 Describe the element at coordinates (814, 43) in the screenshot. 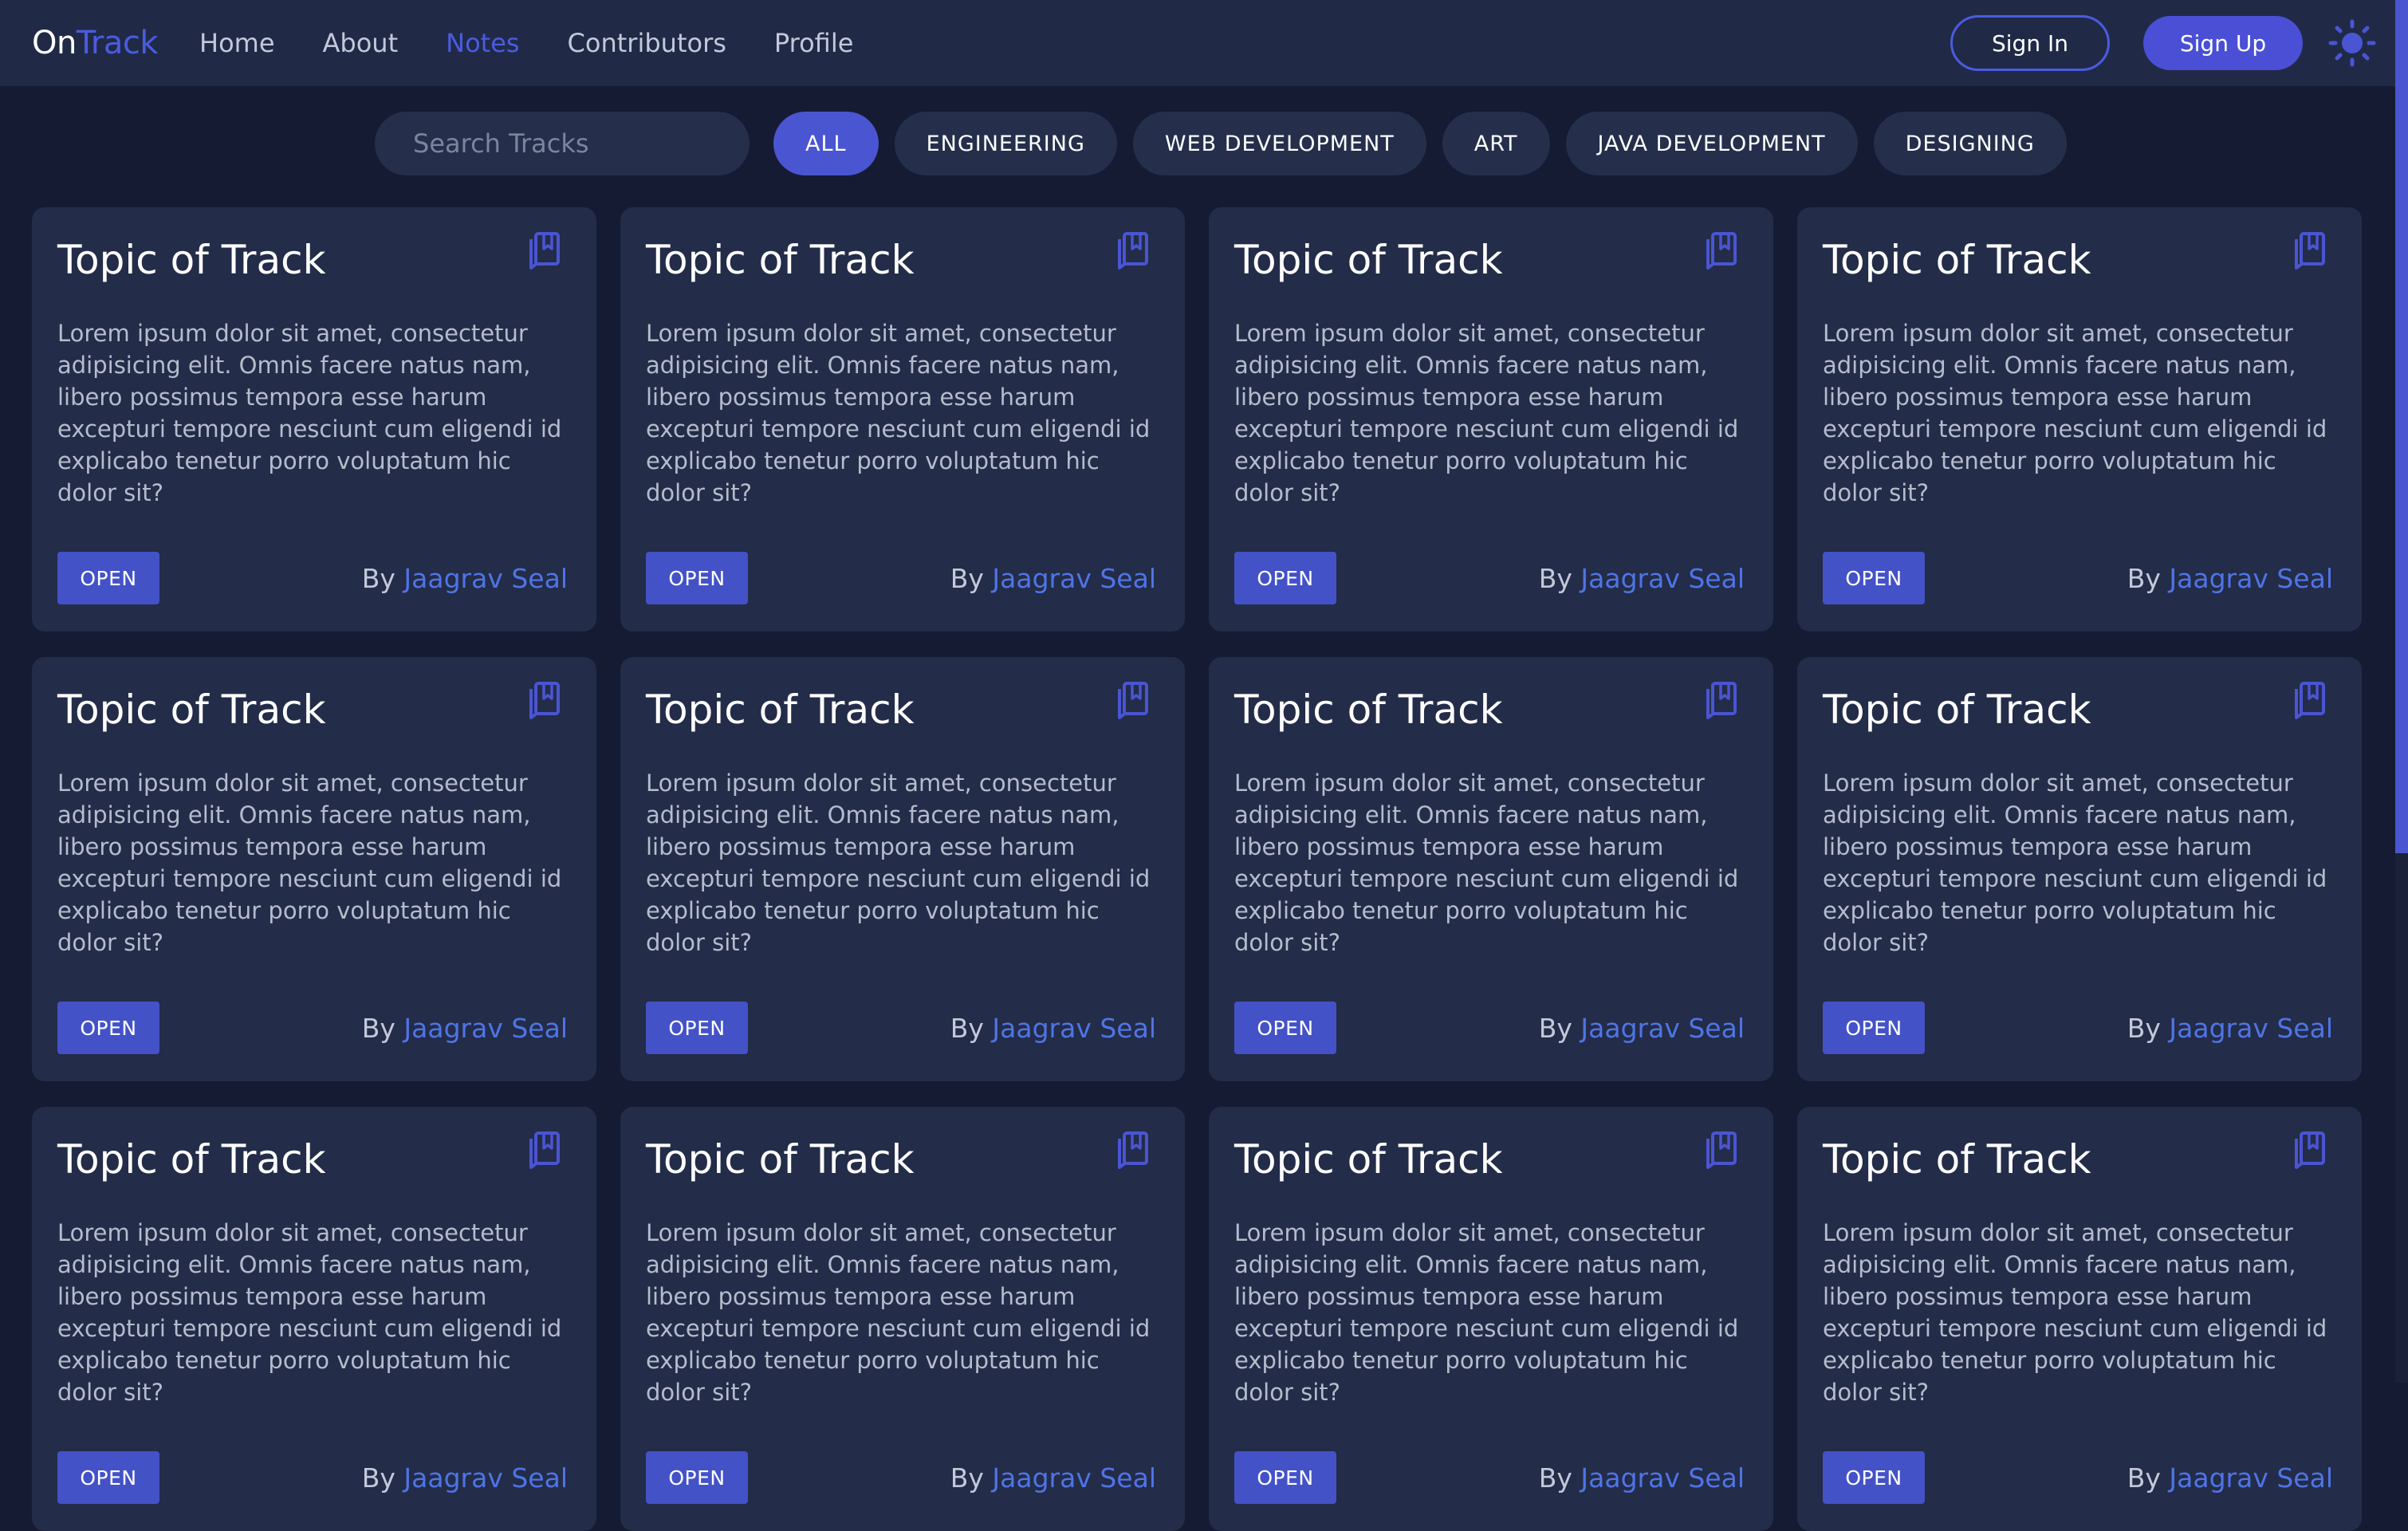

I see `nav-link-profile: Profile` at that location.